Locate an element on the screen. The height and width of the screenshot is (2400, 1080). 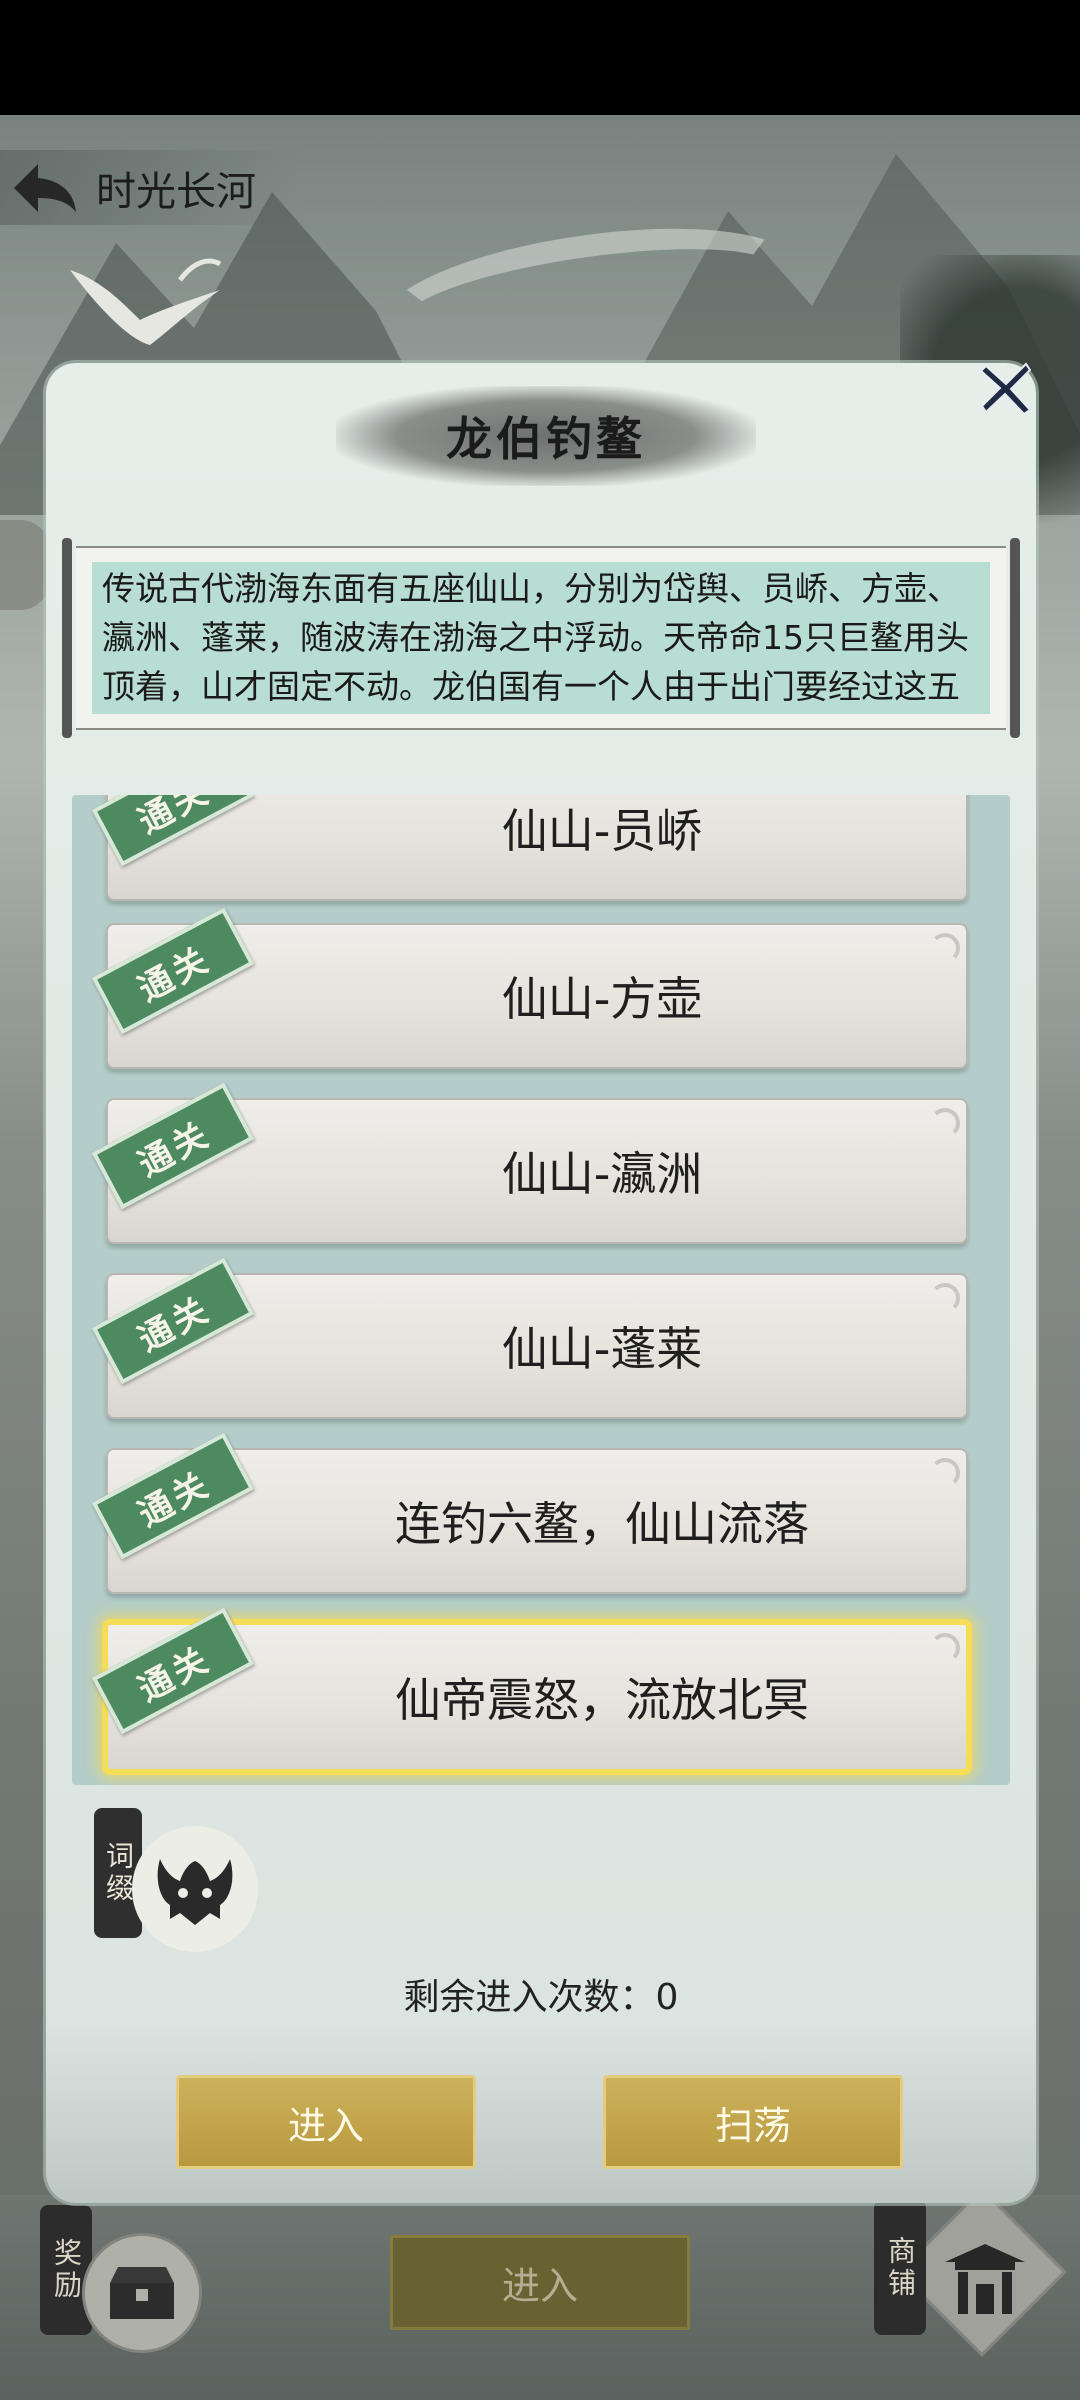
affix-badge: 词缀 is located at coordinates (179, 1880).